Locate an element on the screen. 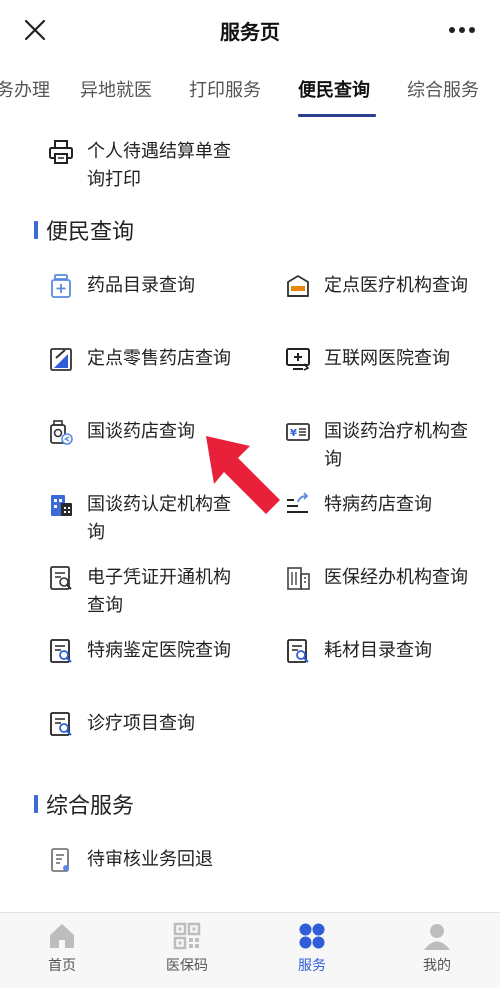  service-item-drug-catalog: 药品目录查询 is located at coordinates (121, 286).